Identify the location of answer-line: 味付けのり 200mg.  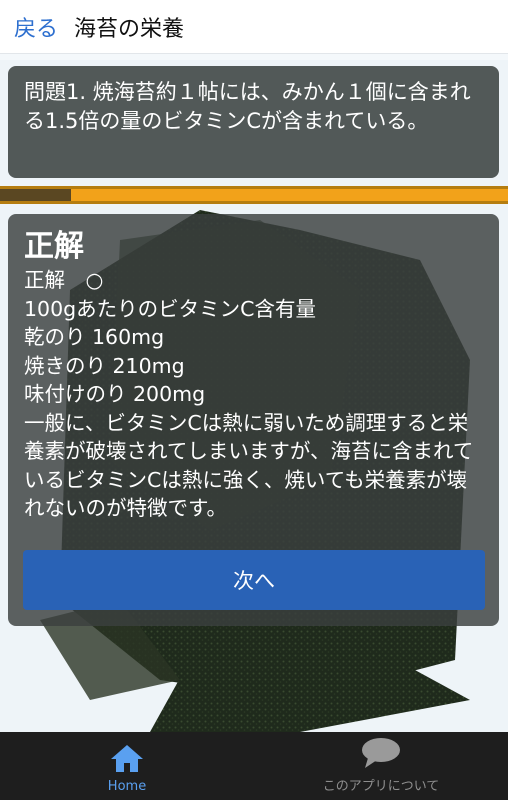
(115, 394).